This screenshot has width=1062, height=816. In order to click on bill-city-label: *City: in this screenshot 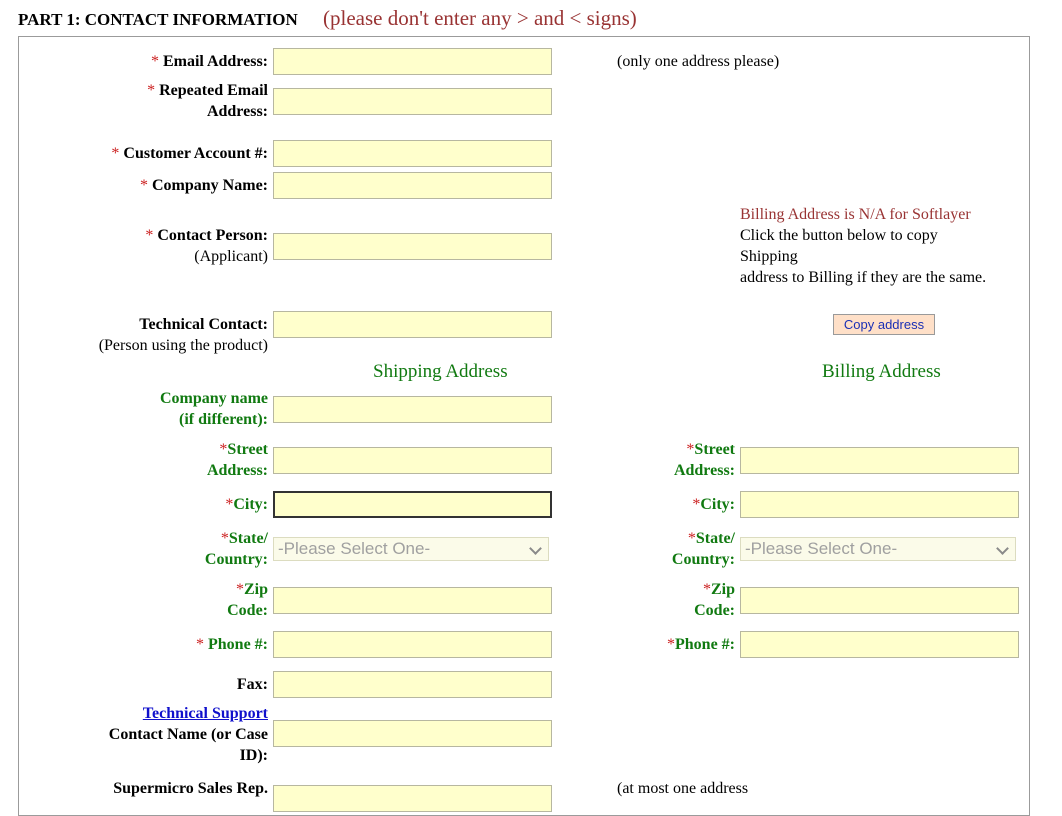, I will do `click(713, 504)`.